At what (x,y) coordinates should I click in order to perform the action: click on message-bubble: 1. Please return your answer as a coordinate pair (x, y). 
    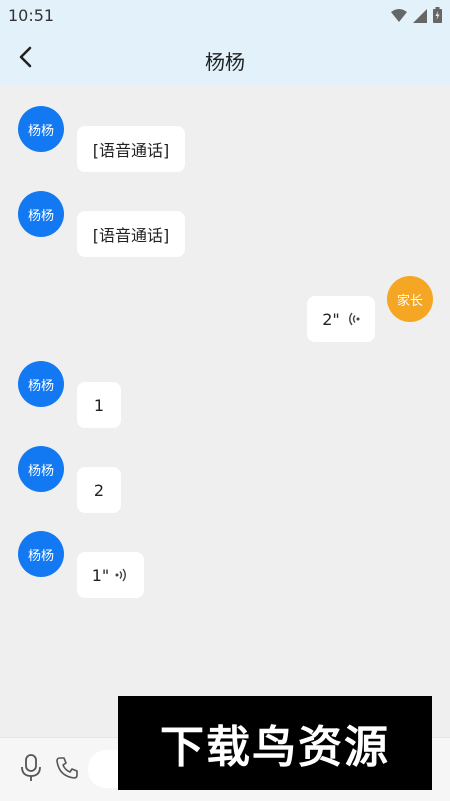
    Looking at the image, I should click on (99, 405).